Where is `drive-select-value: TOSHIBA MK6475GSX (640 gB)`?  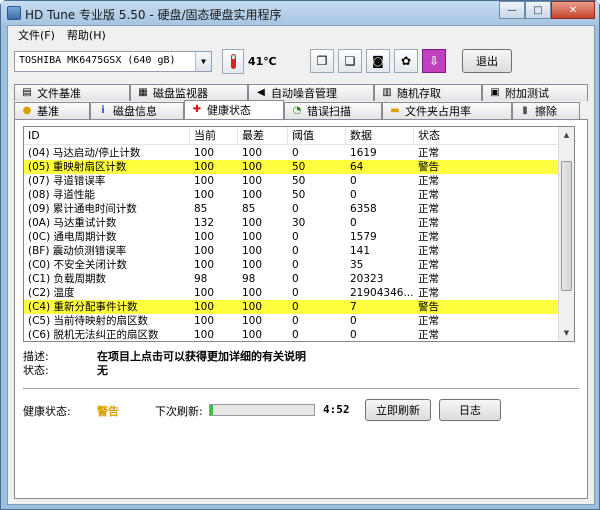
drive-select-value: TOSHIBA MK6475GSX (640 gB) is located at coordinates (97, 60).